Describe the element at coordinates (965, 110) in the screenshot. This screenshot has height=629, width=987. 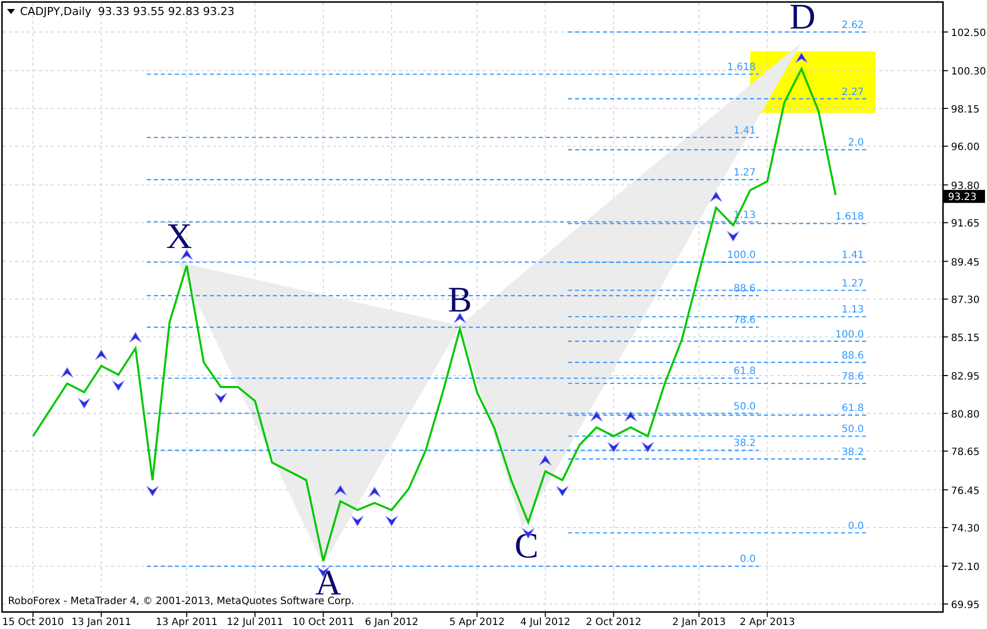
I see `price-axis-label: 98.15` at that location.